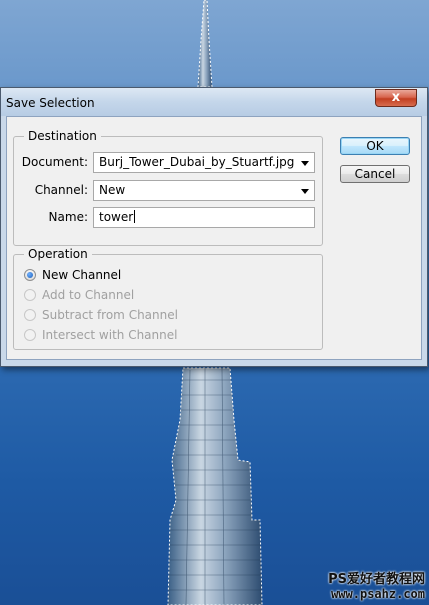 Image resolution: width=429 pixels, height=605 pixels. I want to click on name-input: tower, so click(204, 217).